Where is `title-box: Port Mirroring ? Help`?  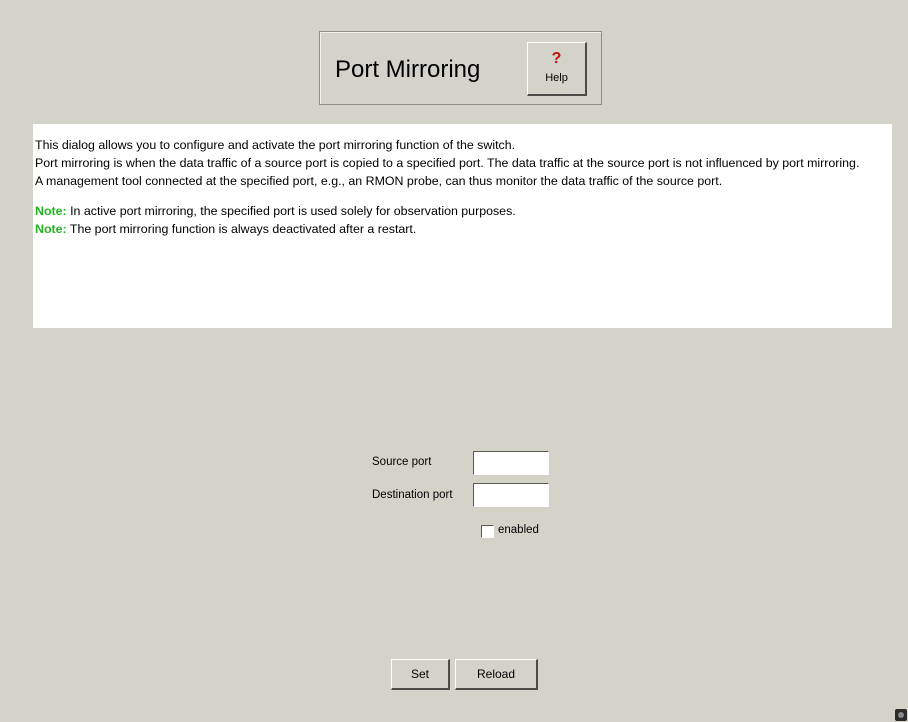 title-box: Port Mirroring ? Help is located at coordinates (460, 68).